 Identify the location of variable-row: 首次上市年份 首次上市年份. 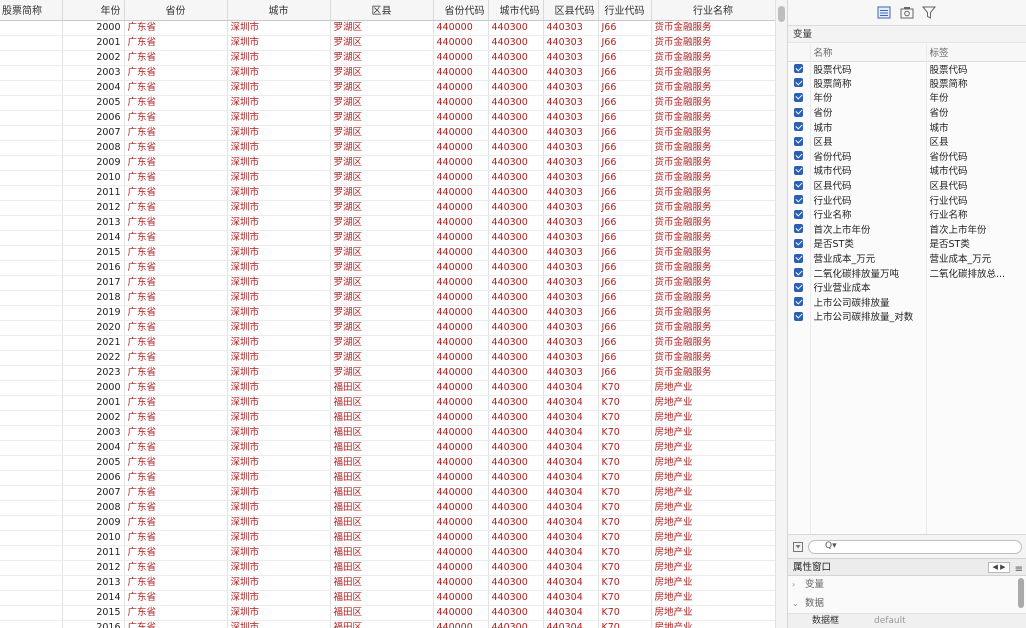
(907, 229).